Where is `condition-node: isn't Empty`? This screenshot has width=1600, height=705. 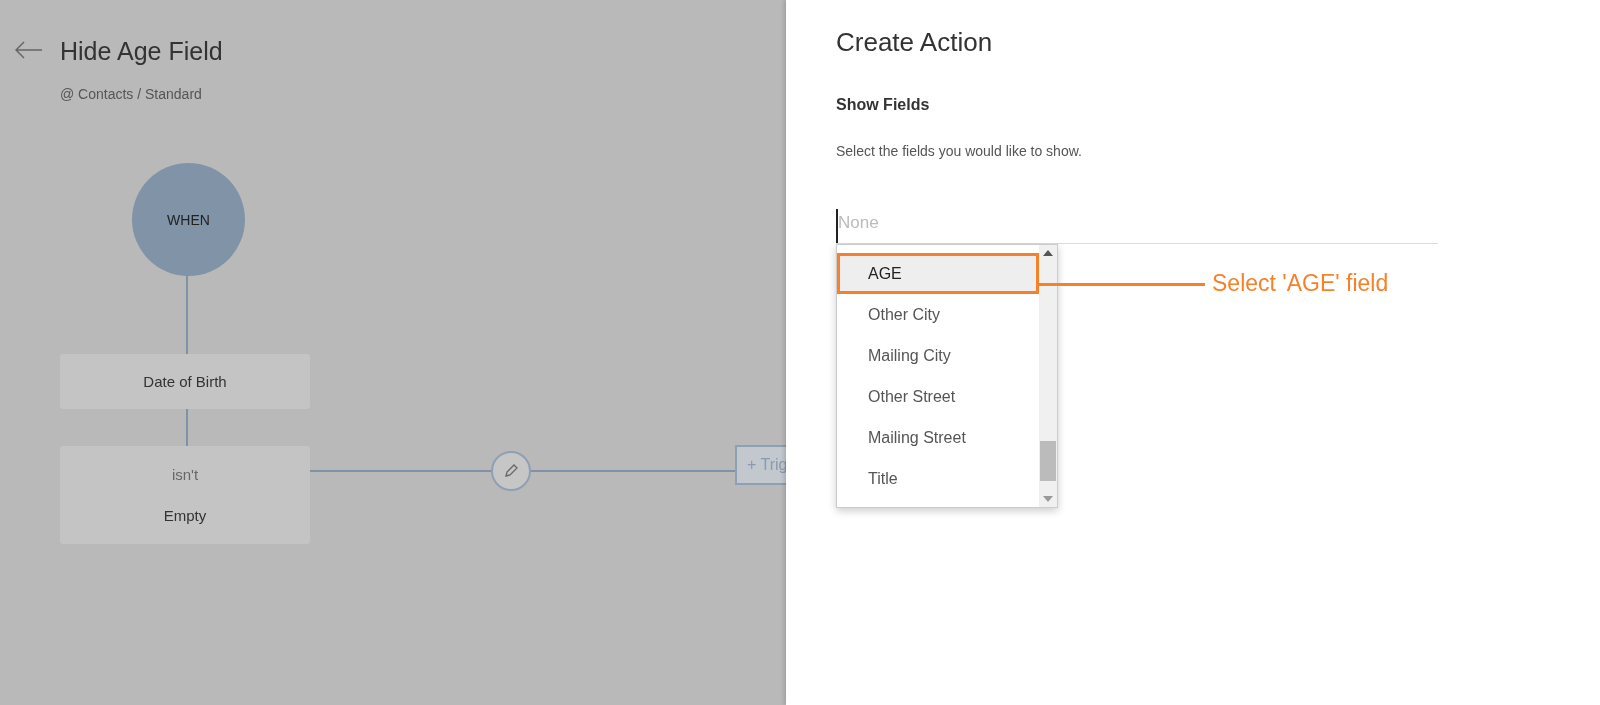 condition-node: isn't Empty is located at coordinates (185, 495).